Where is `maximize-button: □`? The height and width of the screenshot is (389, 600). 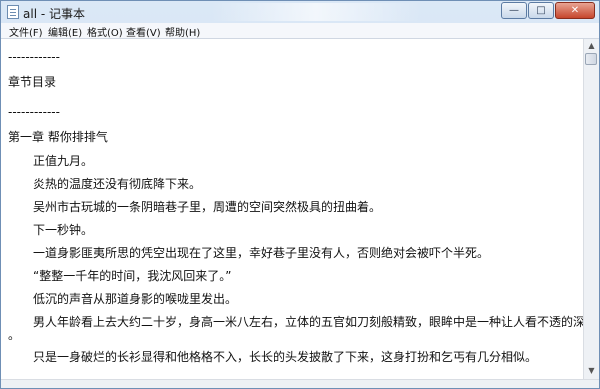
maximize-button: □ is located at coordinates (541, 10).